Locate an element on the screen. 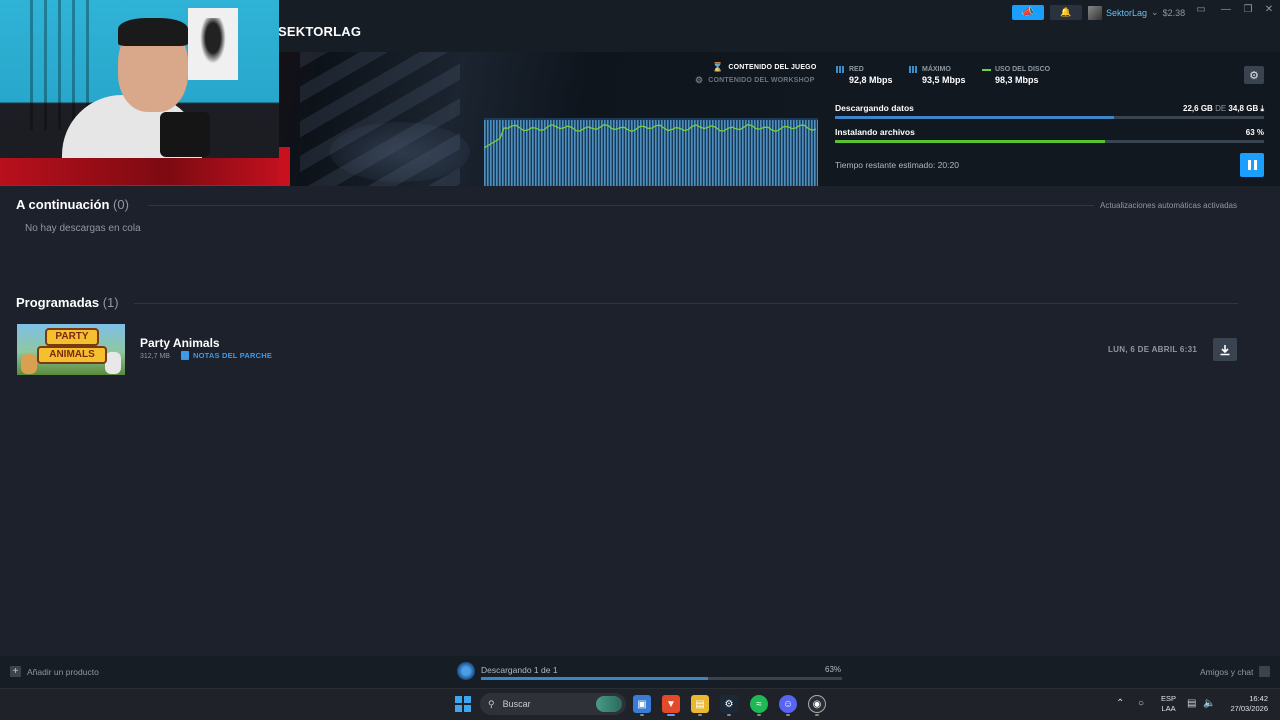 This screenshot has width=1280, height=720. patch-notes-label: NOTAS DEL PARCHE is located at coordinates (233, 355).